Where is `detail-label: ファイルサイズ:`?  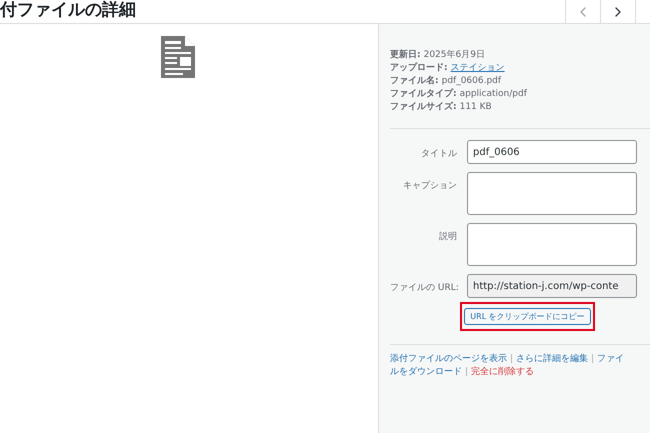 detail-label: ファイルサイズ: is located at coordinates (423, 107).